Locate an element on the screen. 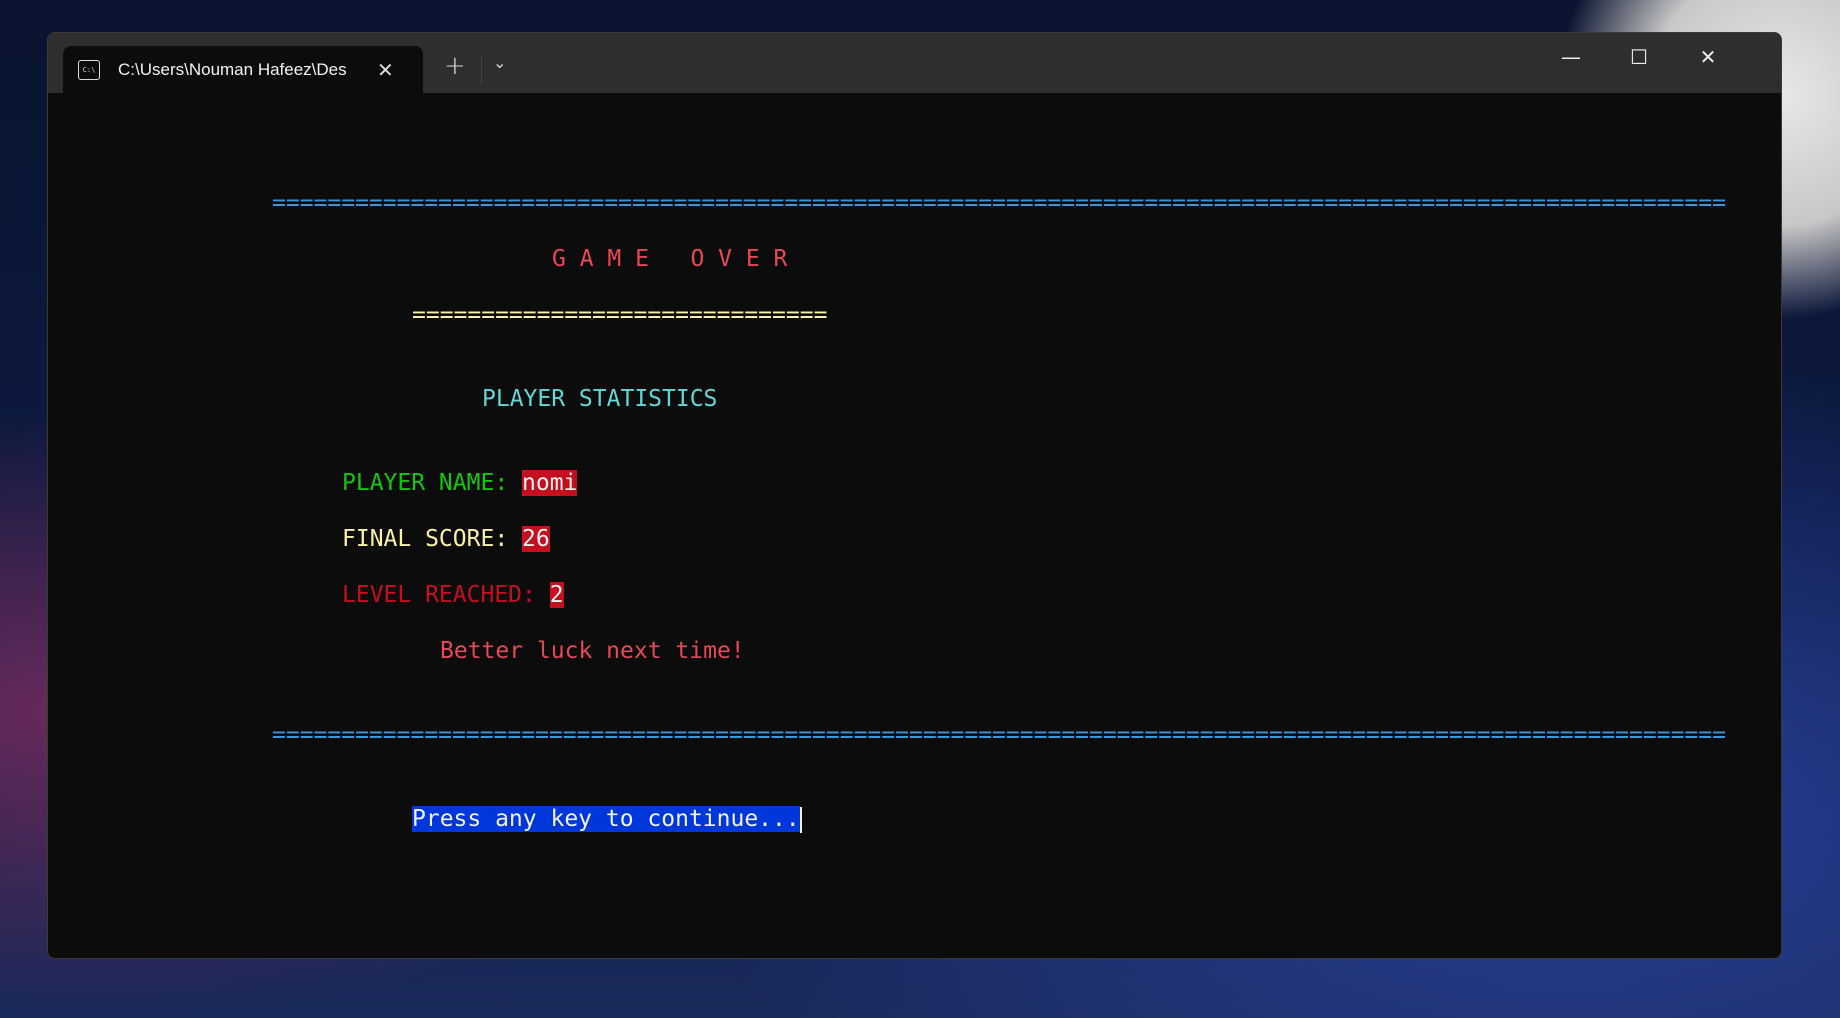 The image size is (1840, 1018). final-score-value: 26 is located at coordinates (536, 539).